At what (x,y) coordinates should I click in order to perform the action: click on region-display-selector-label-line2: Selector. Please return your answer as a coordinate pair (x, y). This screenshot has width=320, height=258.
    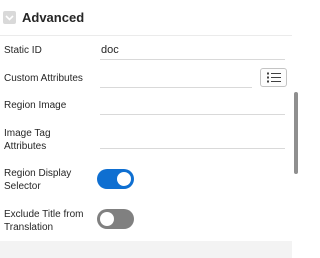
    Looking at the image, I should click on (22, 186).